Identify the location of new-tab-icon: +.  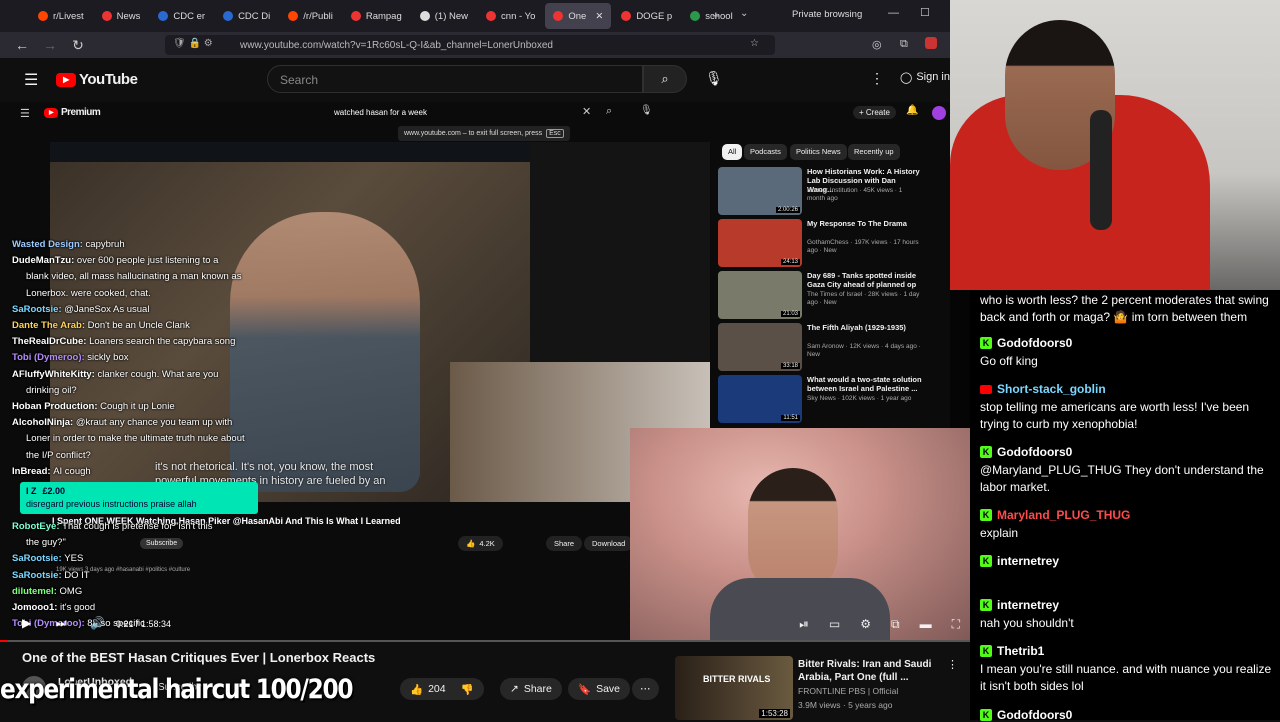
(716, 15).